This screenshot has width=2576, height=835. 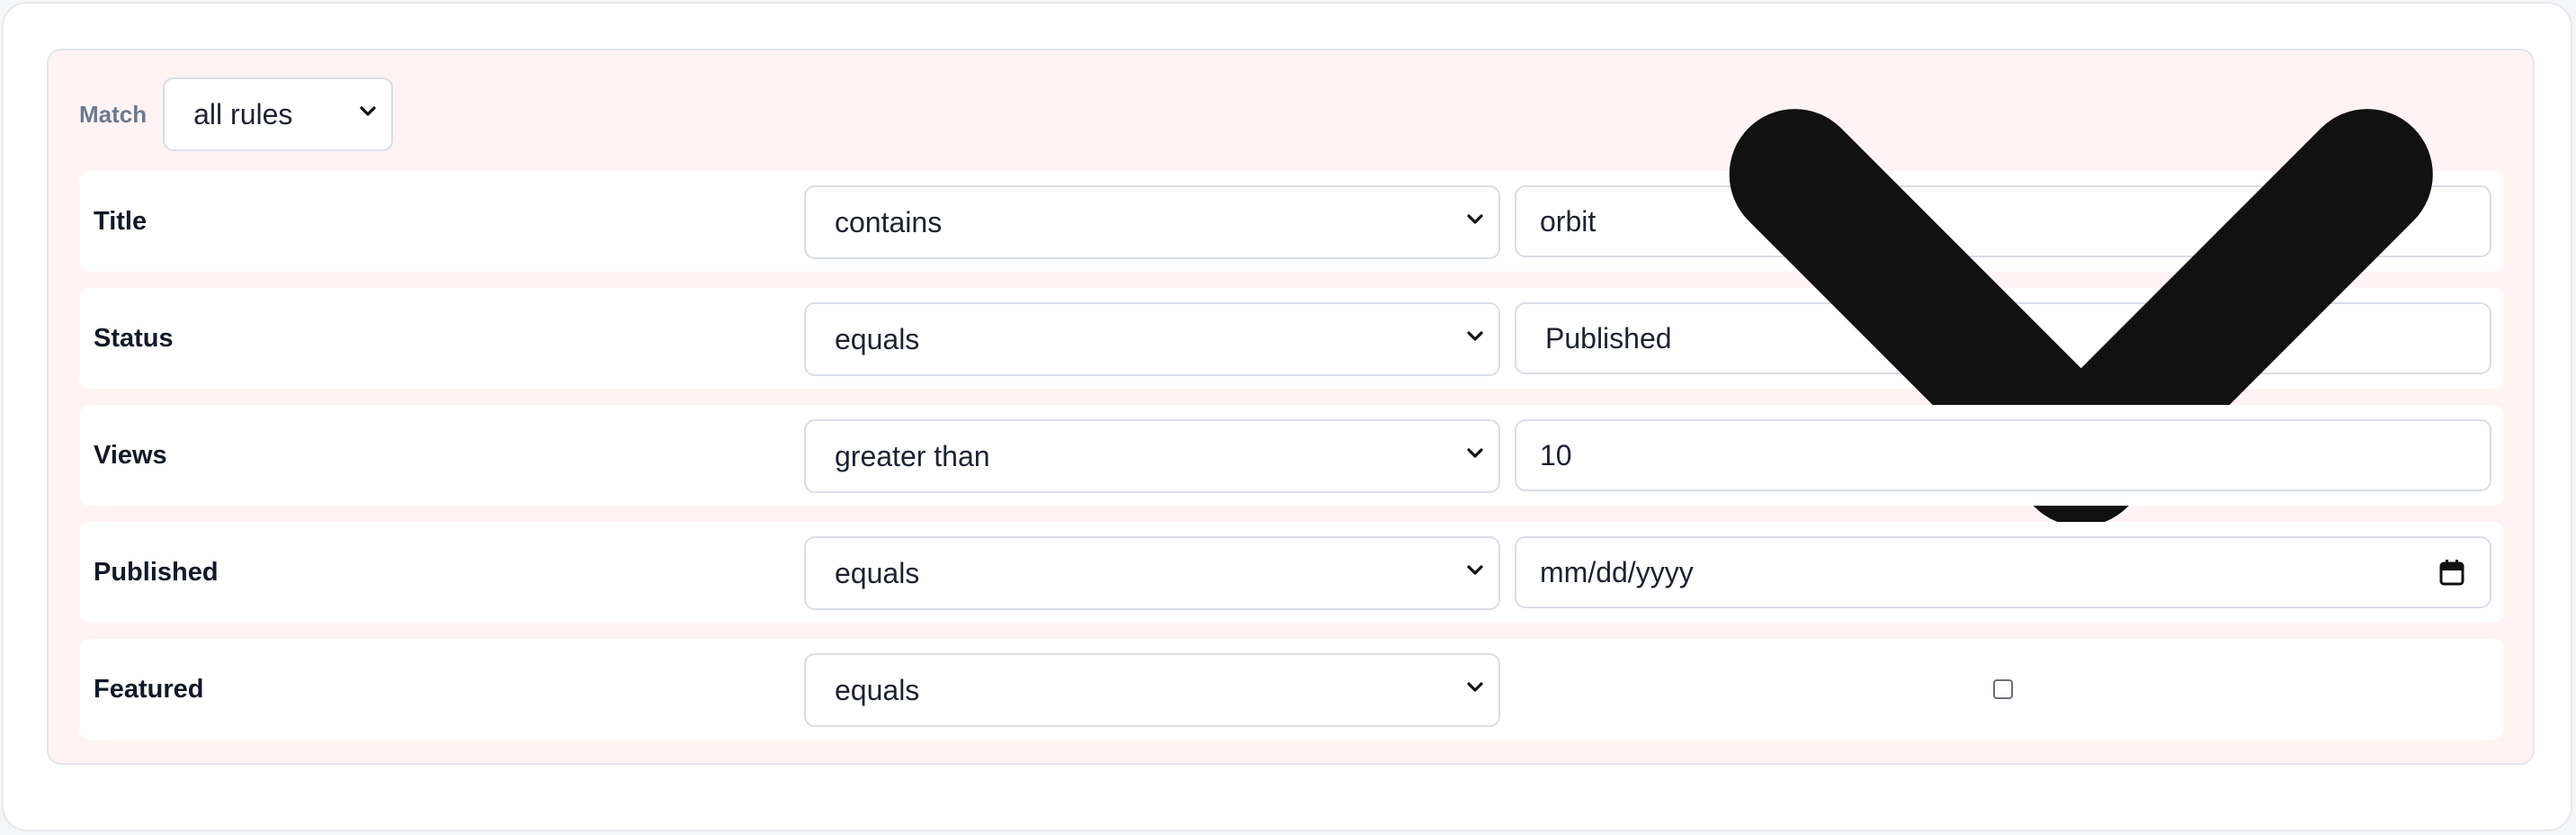 I want to click on field-label: Views, so click(x=130, y=456).